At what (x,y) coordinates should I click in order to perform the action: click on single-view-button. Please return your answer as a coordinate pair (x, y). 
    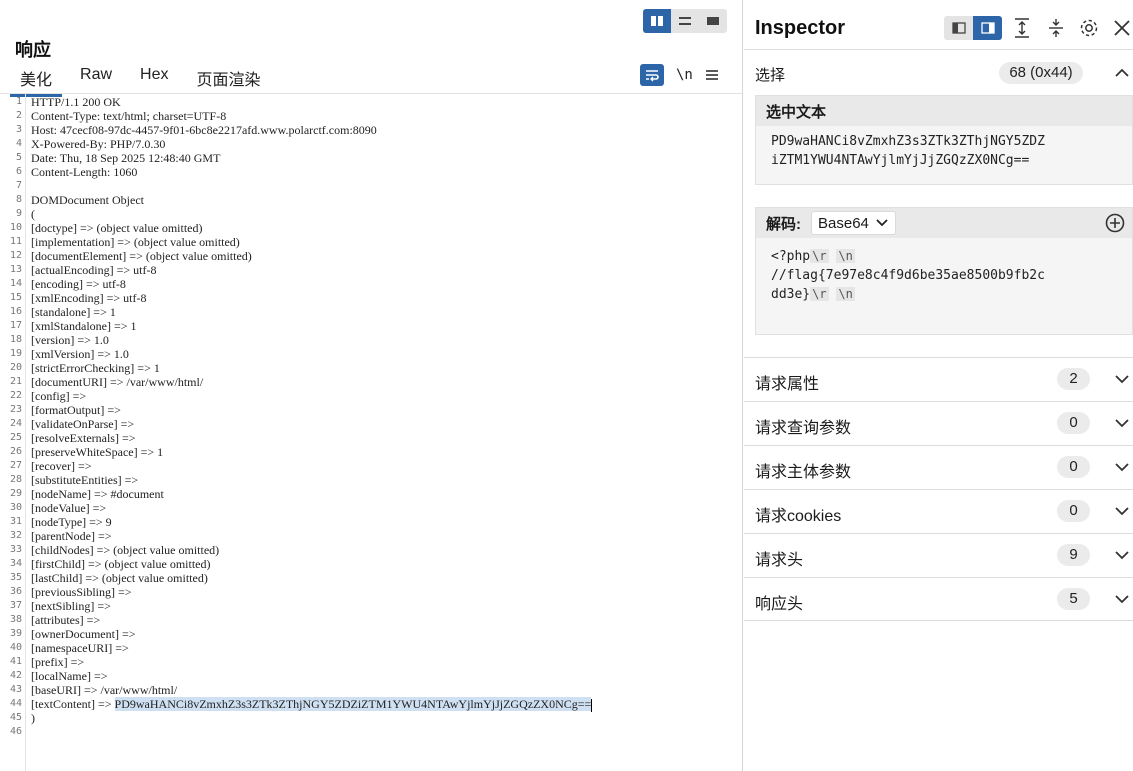
    Looking at the image, I should click on (713, 21).